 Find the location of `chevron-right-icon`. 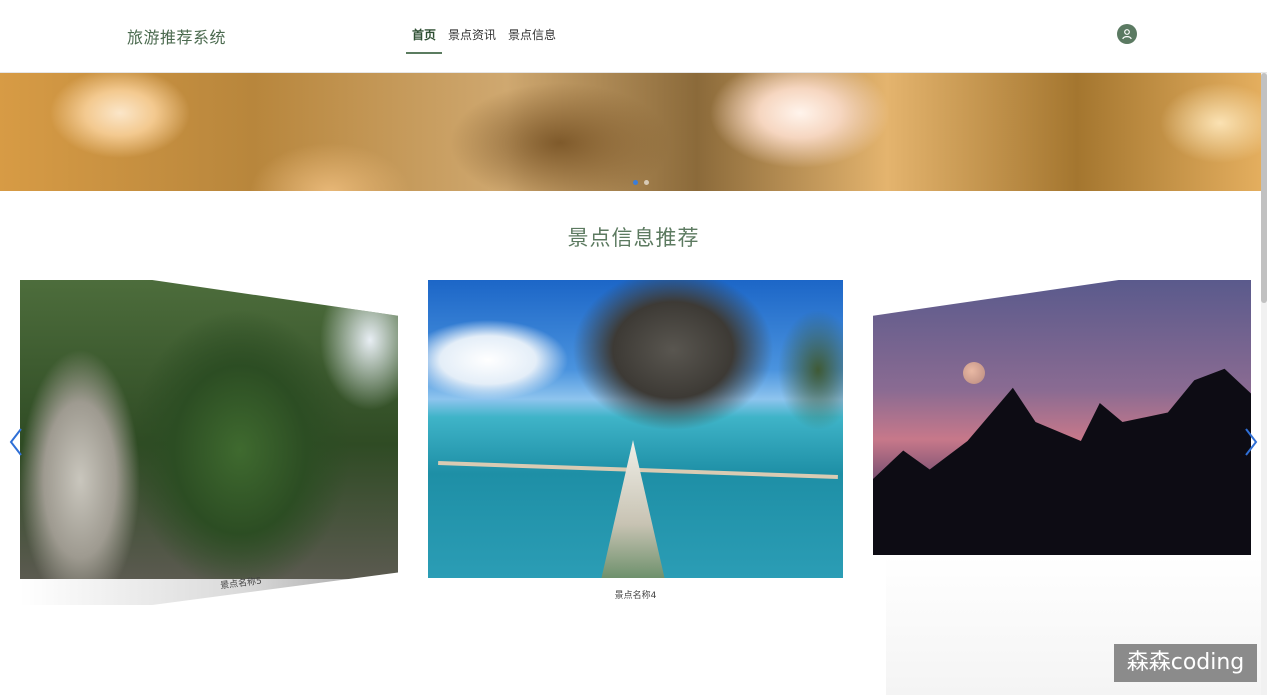

chevron-right-icon is located at coordinates (1251, 442).